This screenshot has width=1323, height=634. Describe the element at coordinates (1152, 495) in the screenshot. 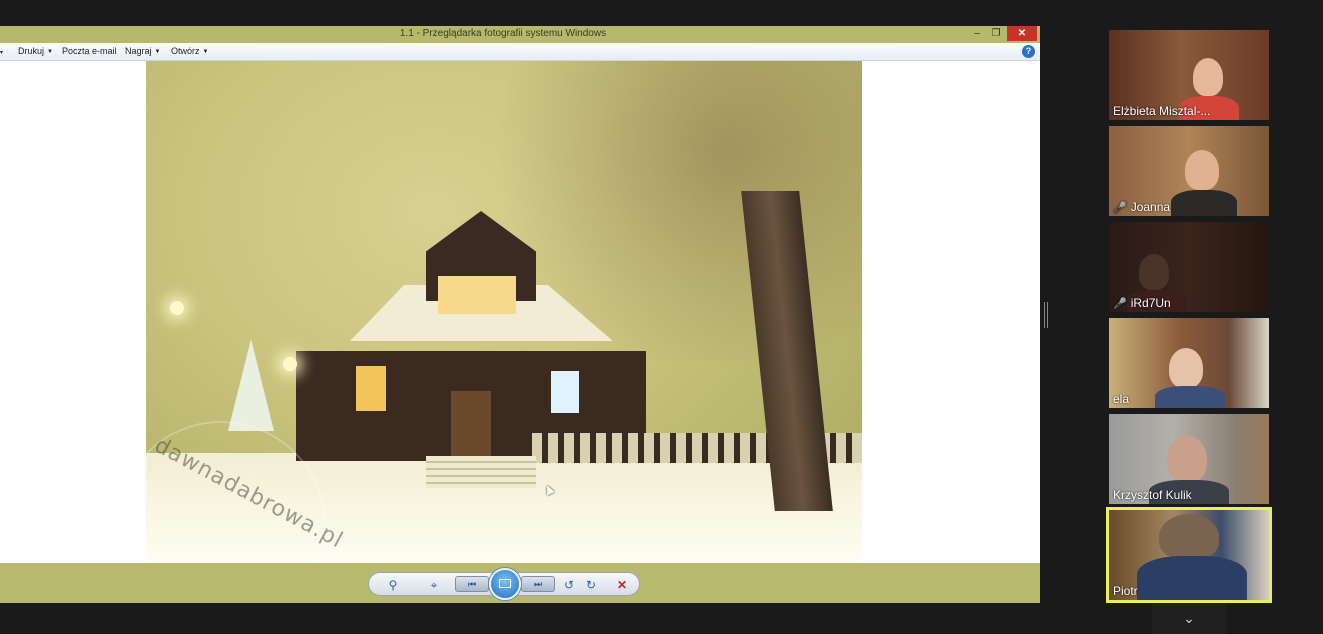

I see `participant-name: Krzysztof Kulik` at that location.